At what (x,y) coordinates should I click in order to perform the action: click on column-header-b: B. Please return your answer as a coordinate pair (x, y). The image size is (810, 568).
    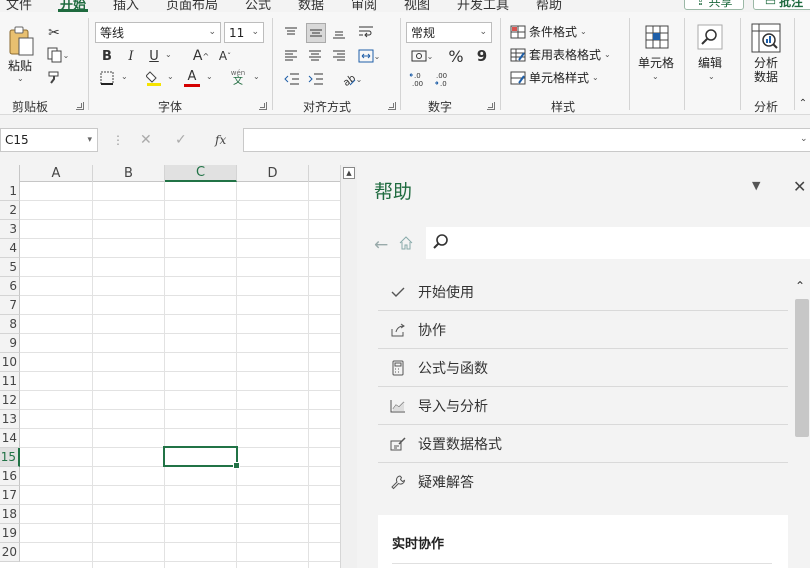
    Looking at the image, I should click on (129, 173).